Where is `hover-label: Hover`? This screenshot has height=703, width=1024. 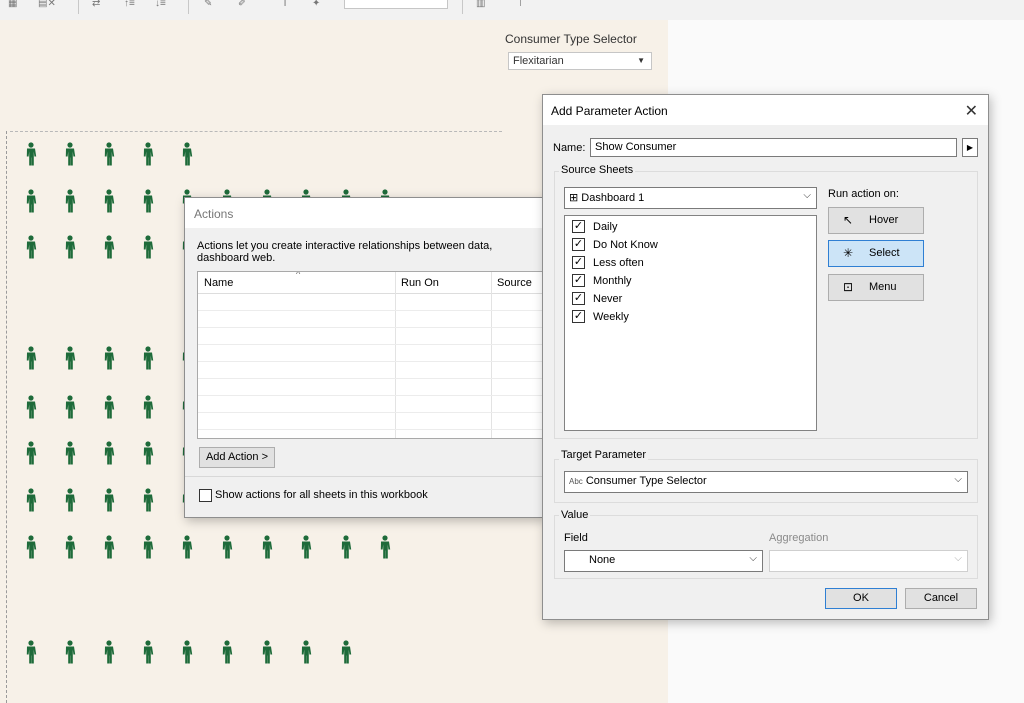 hover-label: Hover is located at coordinates (884, 220).